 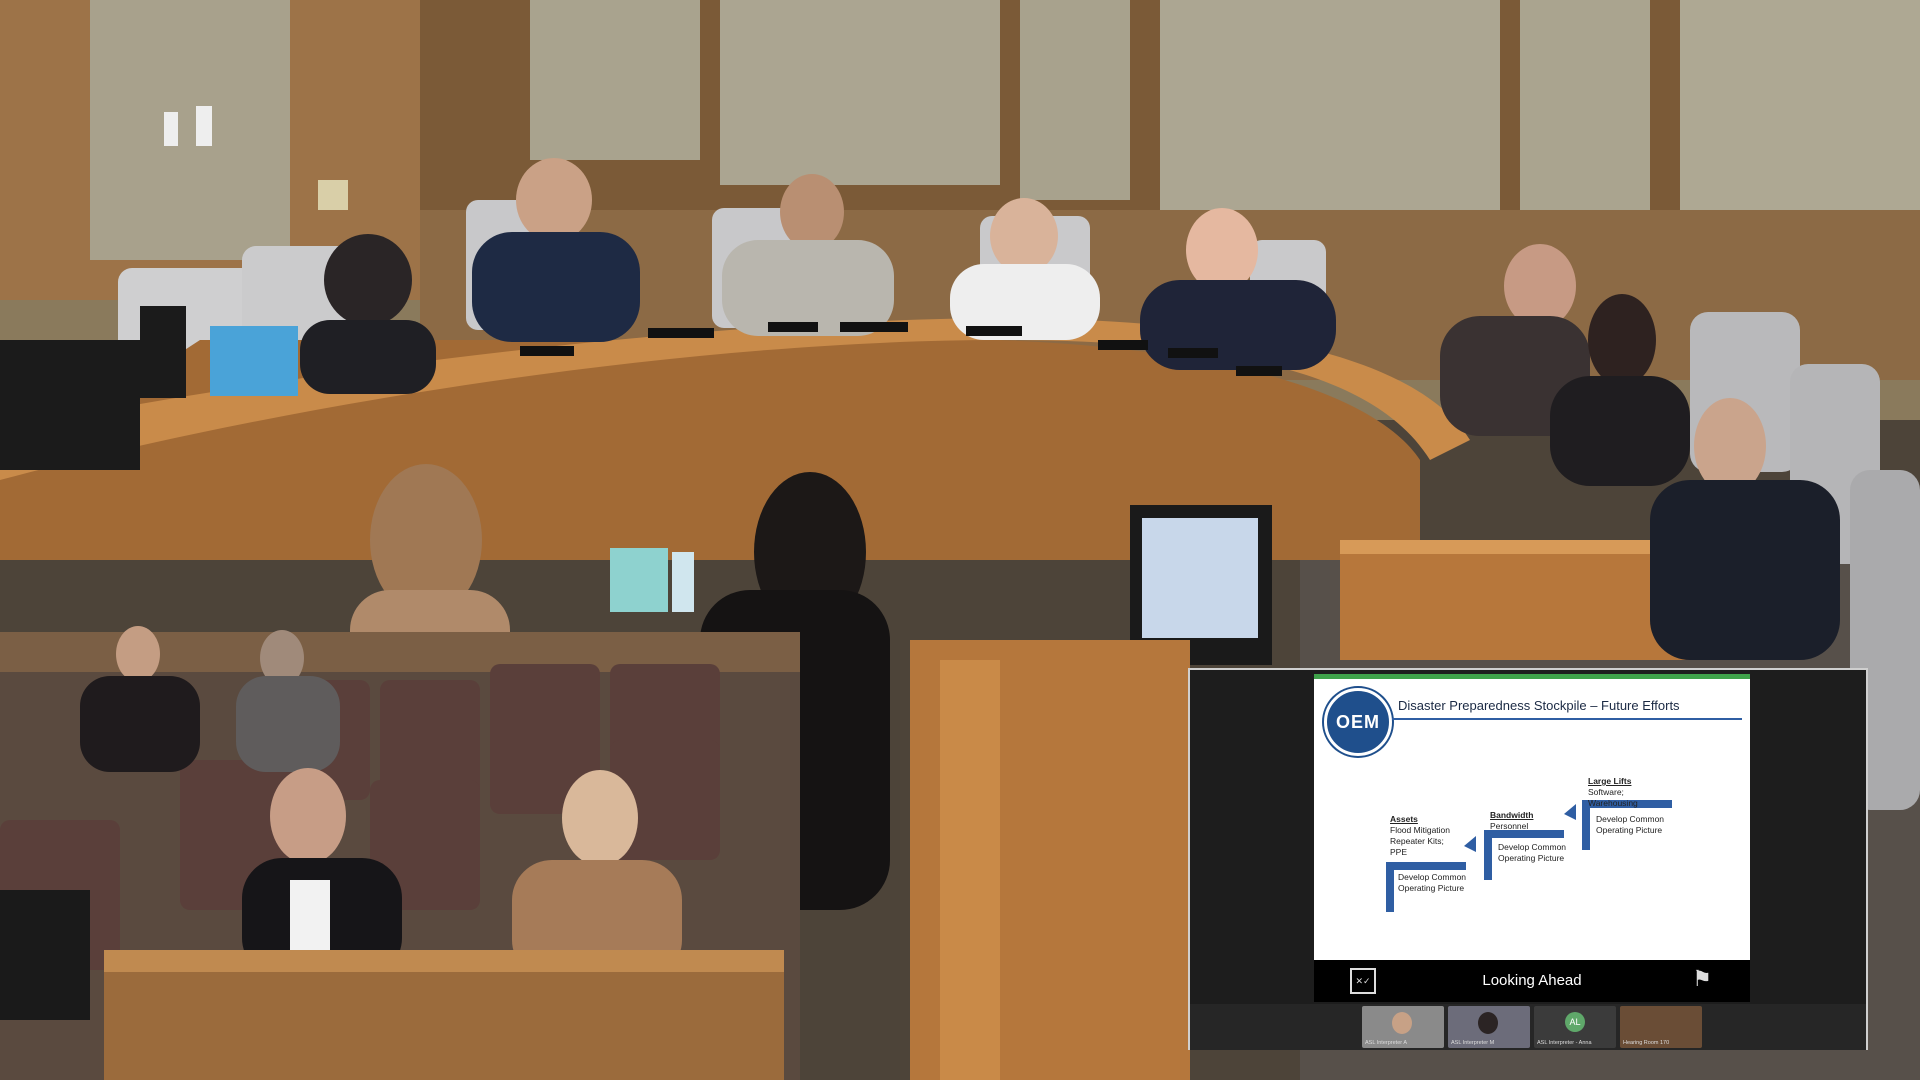 What do you see at coordinates (1532, 852) in the screenshot?
I see `step-action-bandwidth: Develop Common Operating Picture` at bounding box center [1532, 852].